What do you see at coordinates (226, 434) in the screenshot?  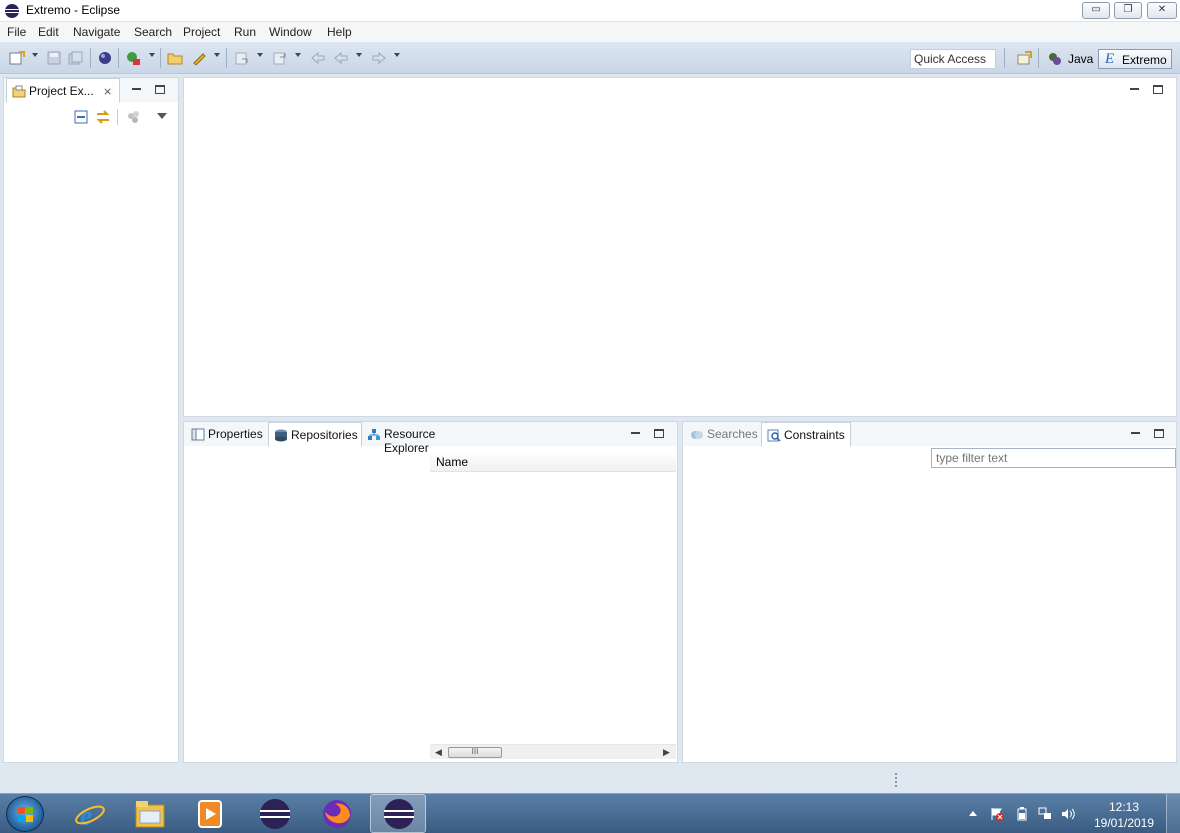 I see `tab-properties: Properties` at bounding box center [226, 434].